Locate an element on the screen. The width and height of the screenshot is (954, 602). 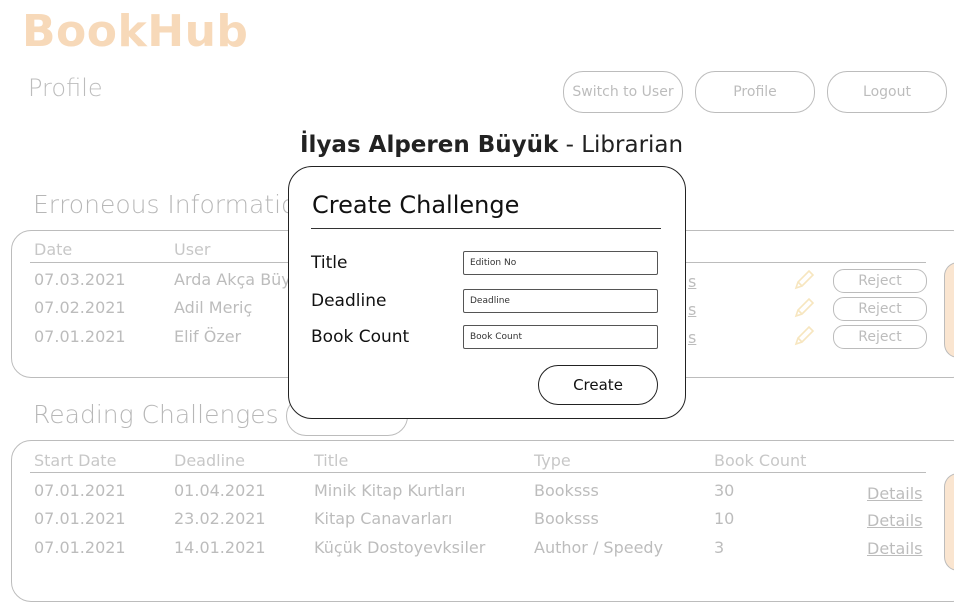
modal-title: Create Challenge is located at coordinates (416, 205).